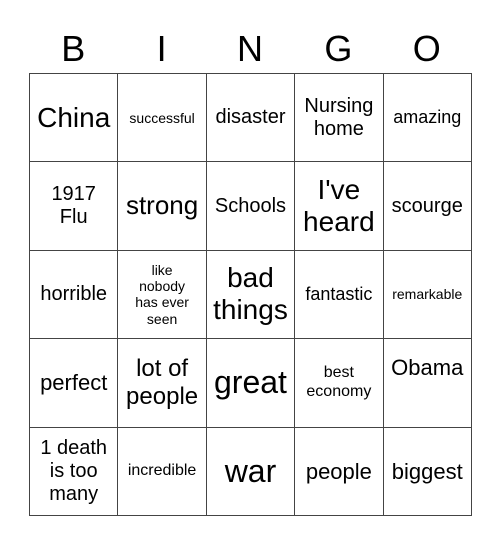  What do you see at coordinates (73, 48) in the screenshot?
I see `header-letter-b: B` at bounding box center [73, 48].